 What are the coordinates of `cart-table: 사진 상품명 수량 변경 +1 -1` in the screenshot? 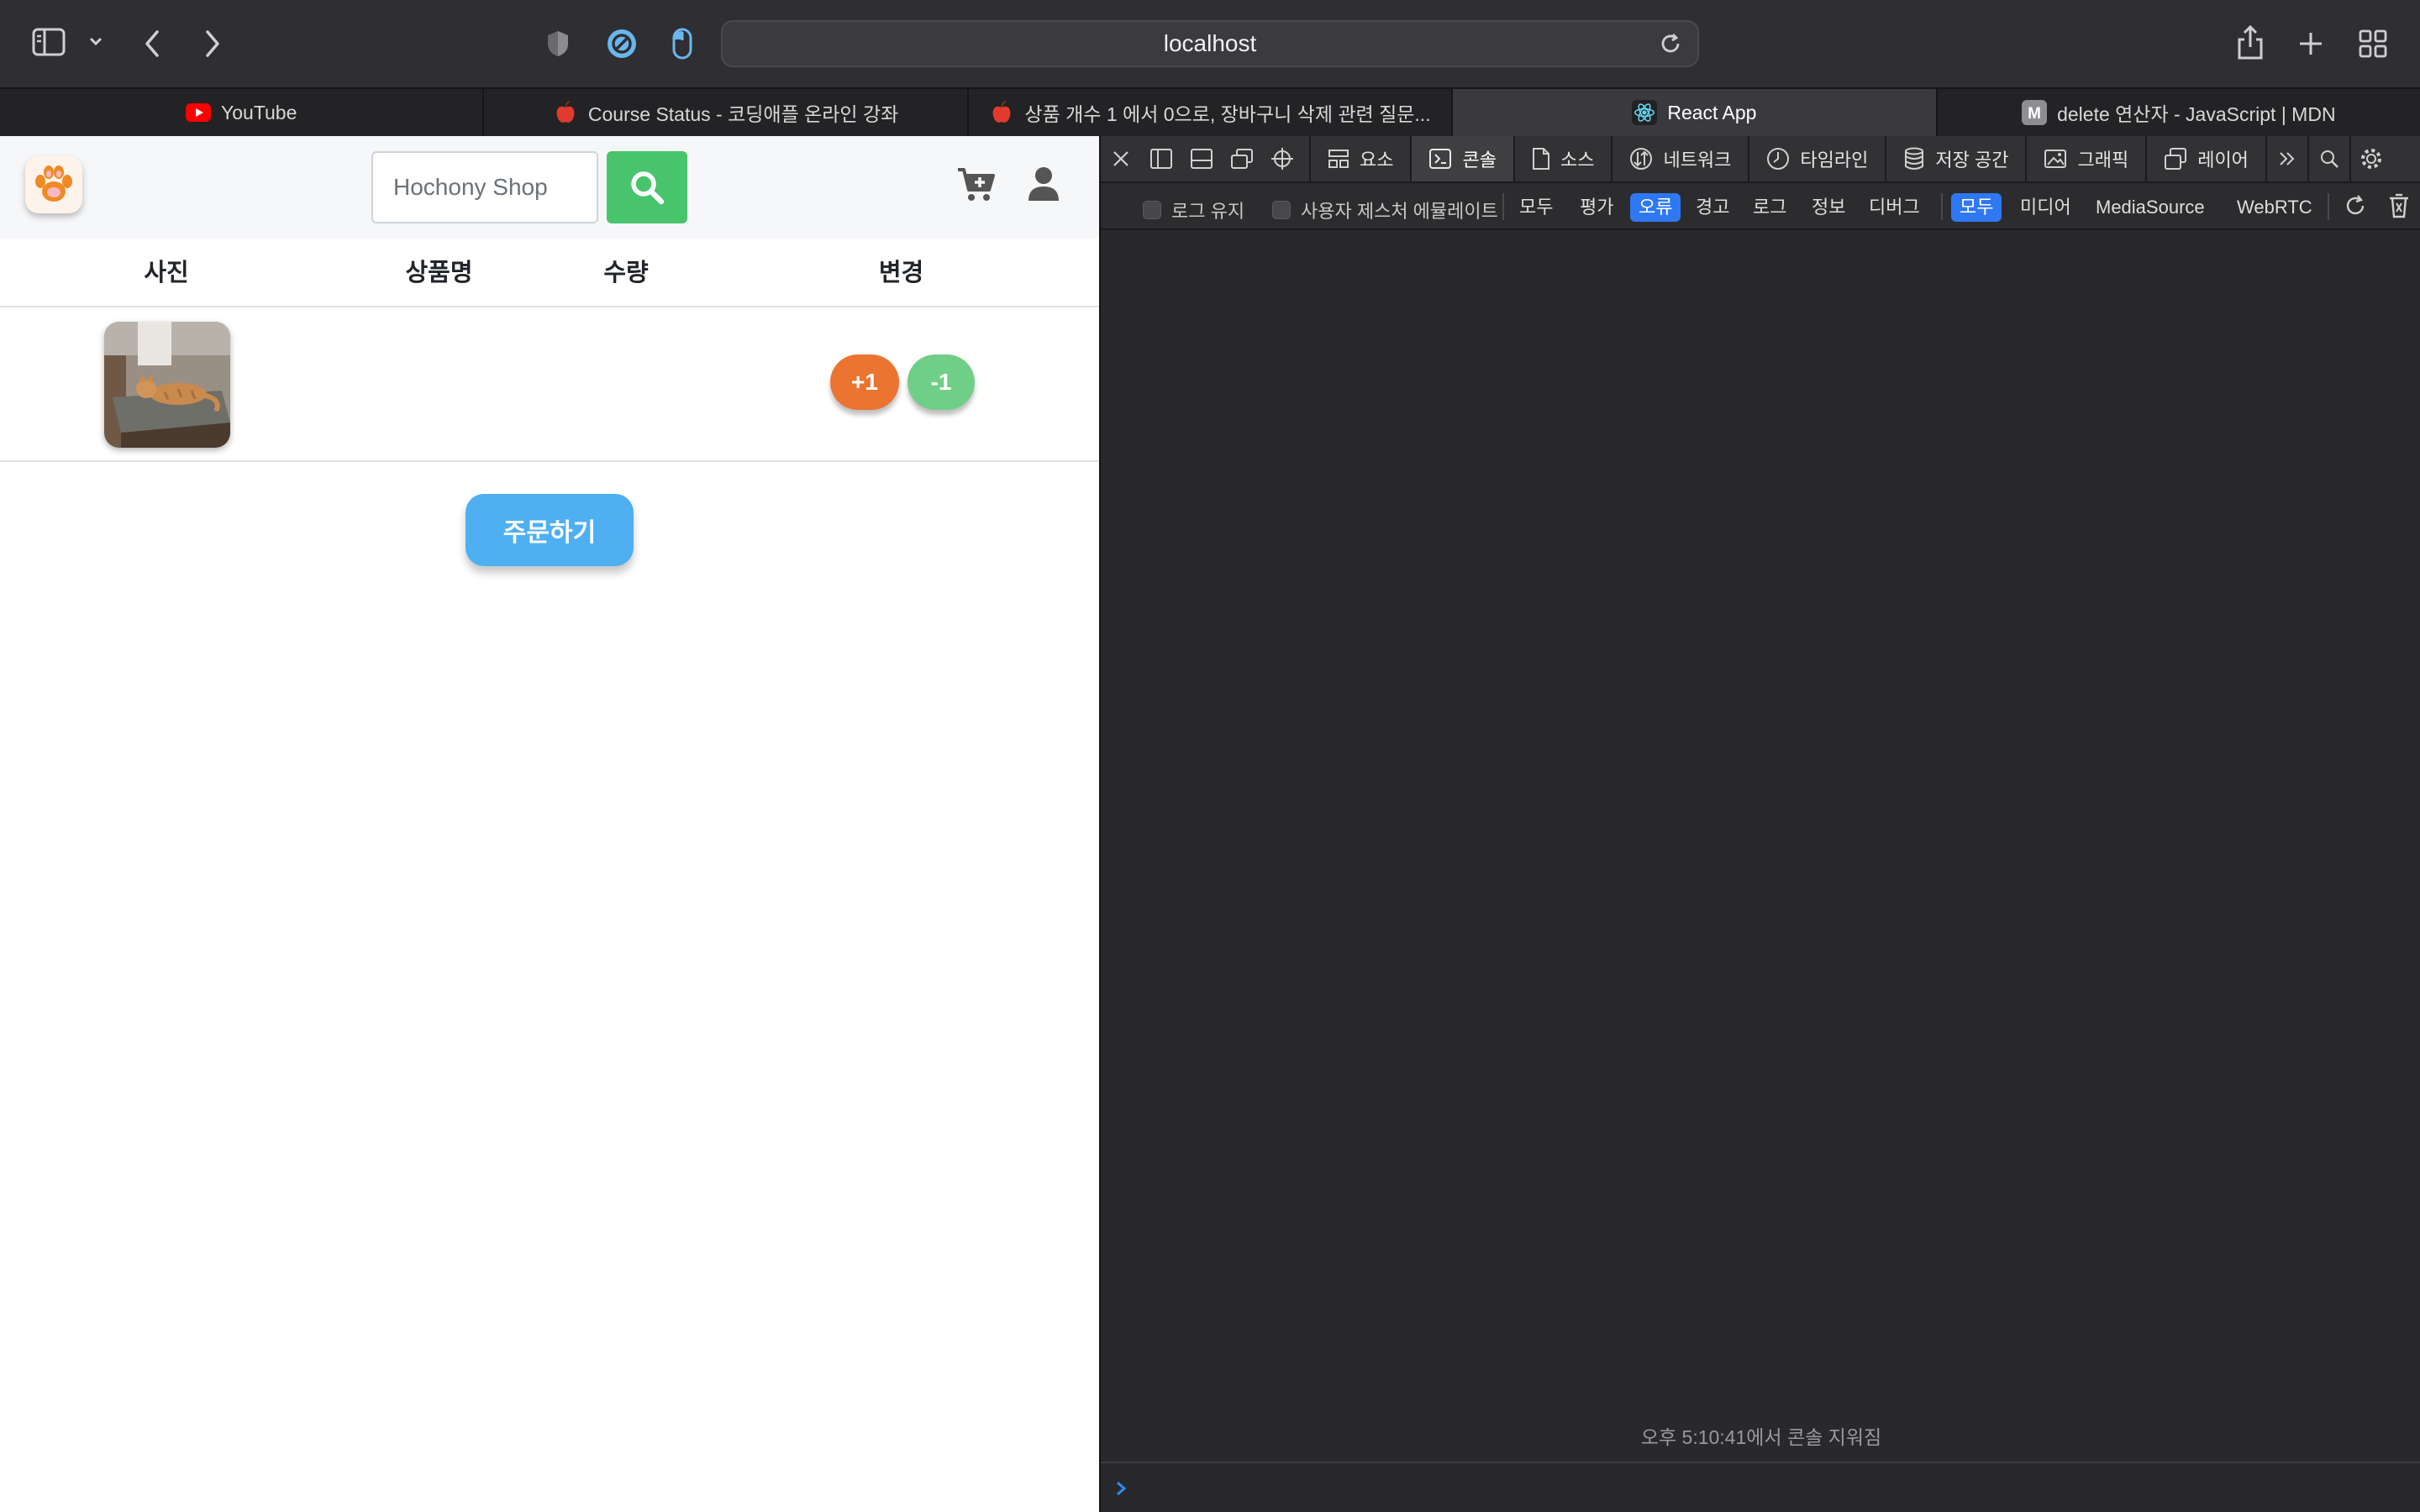 It's located at (549, 350).